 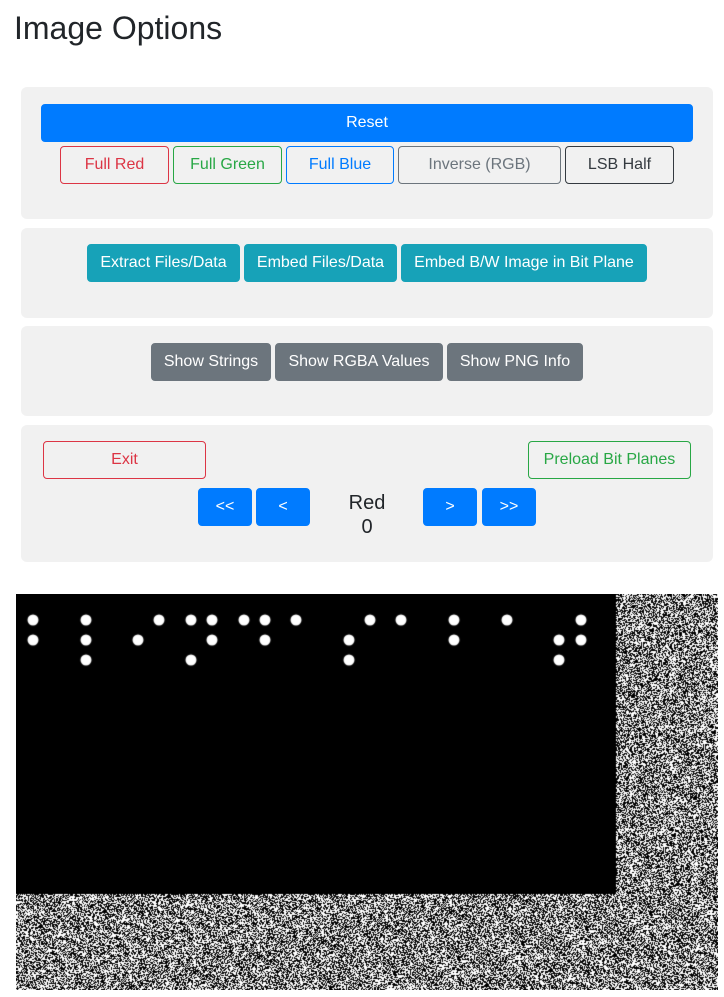 What do you see at coordinates (225, 507) in the screenshot?
I see `first-plane-button: <<` at bounding box center [225, 507].